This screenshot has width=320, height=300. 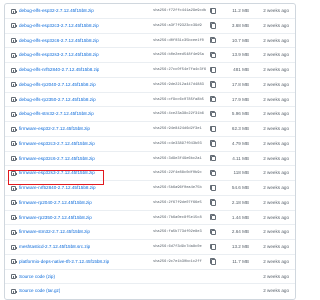 I want to click on asset-link: debug-elfs-esp32c3-2.7.12.45f15b8.zip, so click(x=59, y=26).